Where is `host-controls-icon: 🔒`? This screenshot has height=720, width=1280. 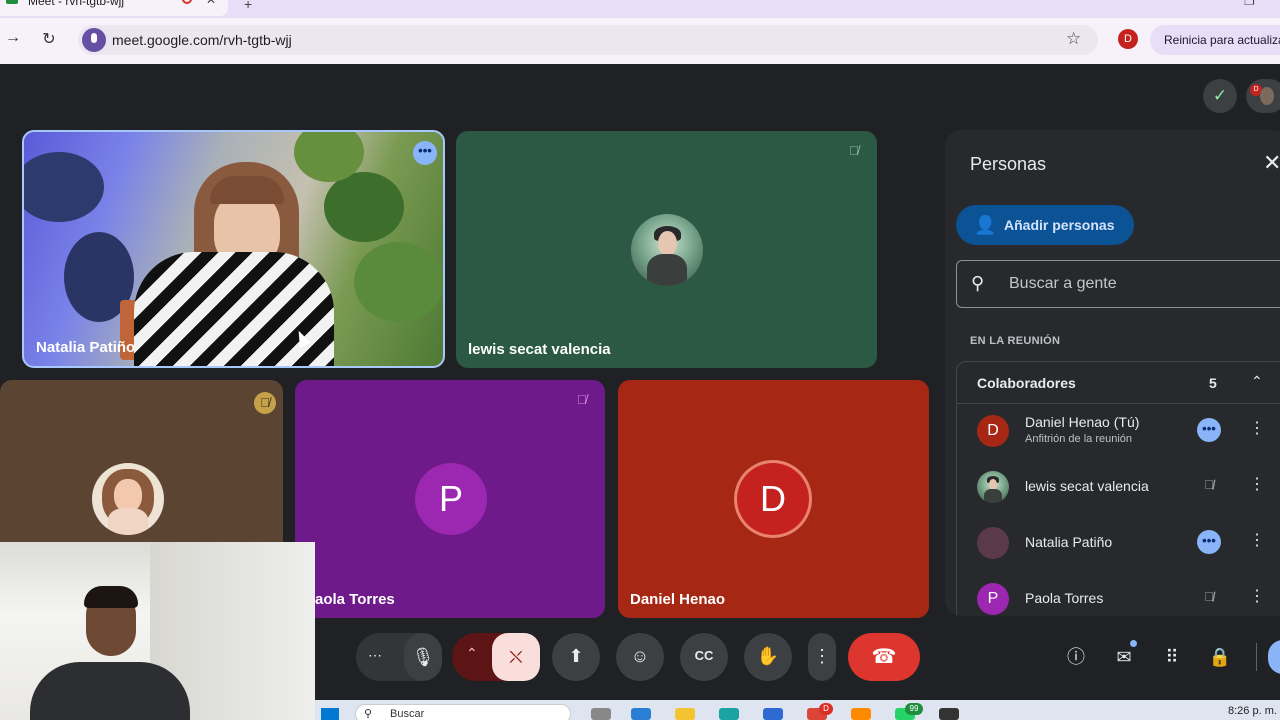 host-controls-icon: 🔒 is located at coordinates (1220, 657).